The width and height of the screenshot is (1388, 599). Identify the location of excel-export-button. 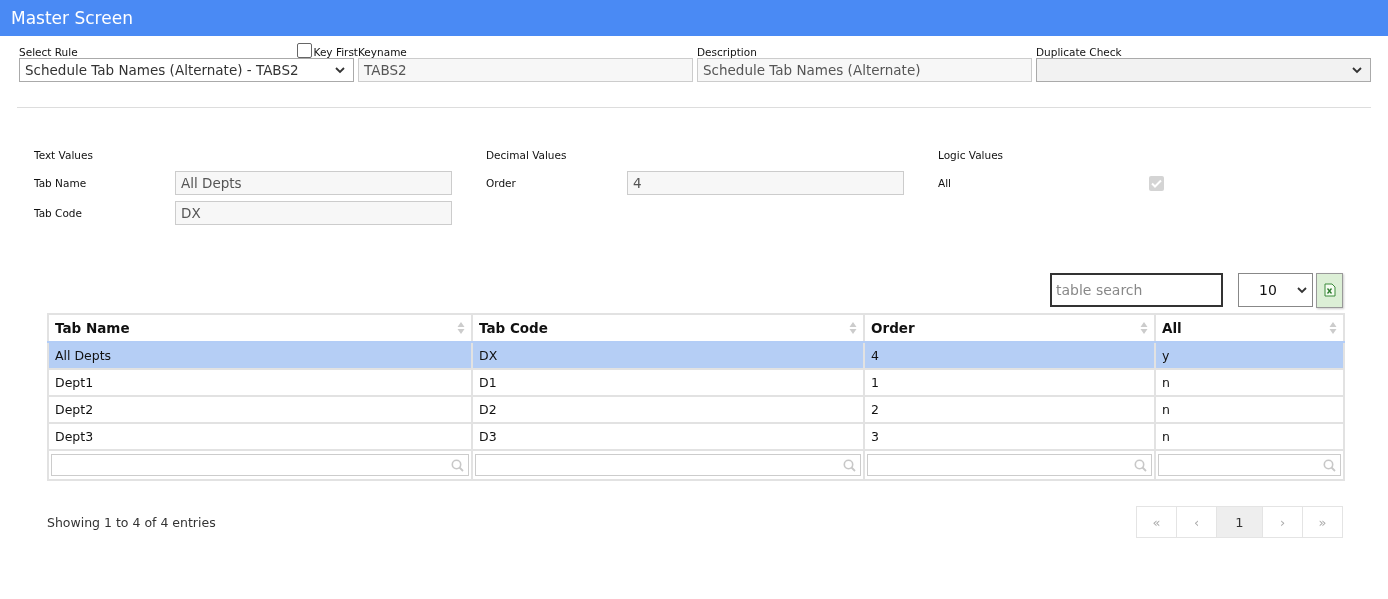
(1329, 290).